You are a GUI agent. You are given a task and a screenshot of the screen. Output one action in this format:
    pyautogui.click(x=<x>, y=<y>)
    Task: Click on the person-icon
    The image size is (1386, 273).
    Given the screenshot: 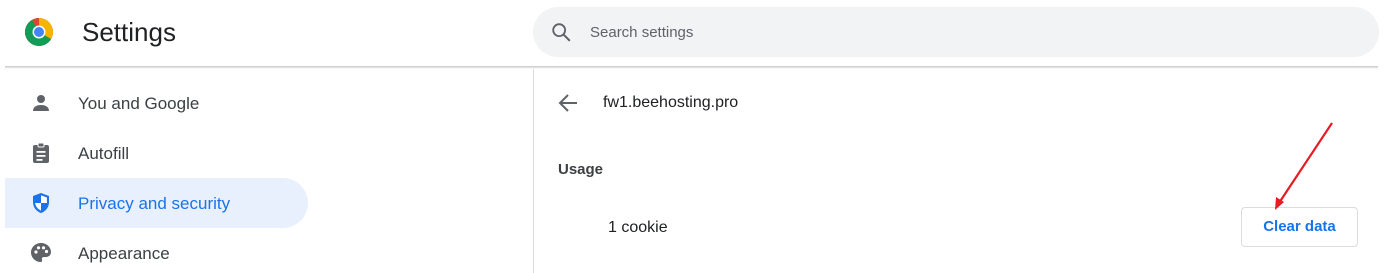 What is the action you would take?
    pyautogui.click(x=41, y=103)
    